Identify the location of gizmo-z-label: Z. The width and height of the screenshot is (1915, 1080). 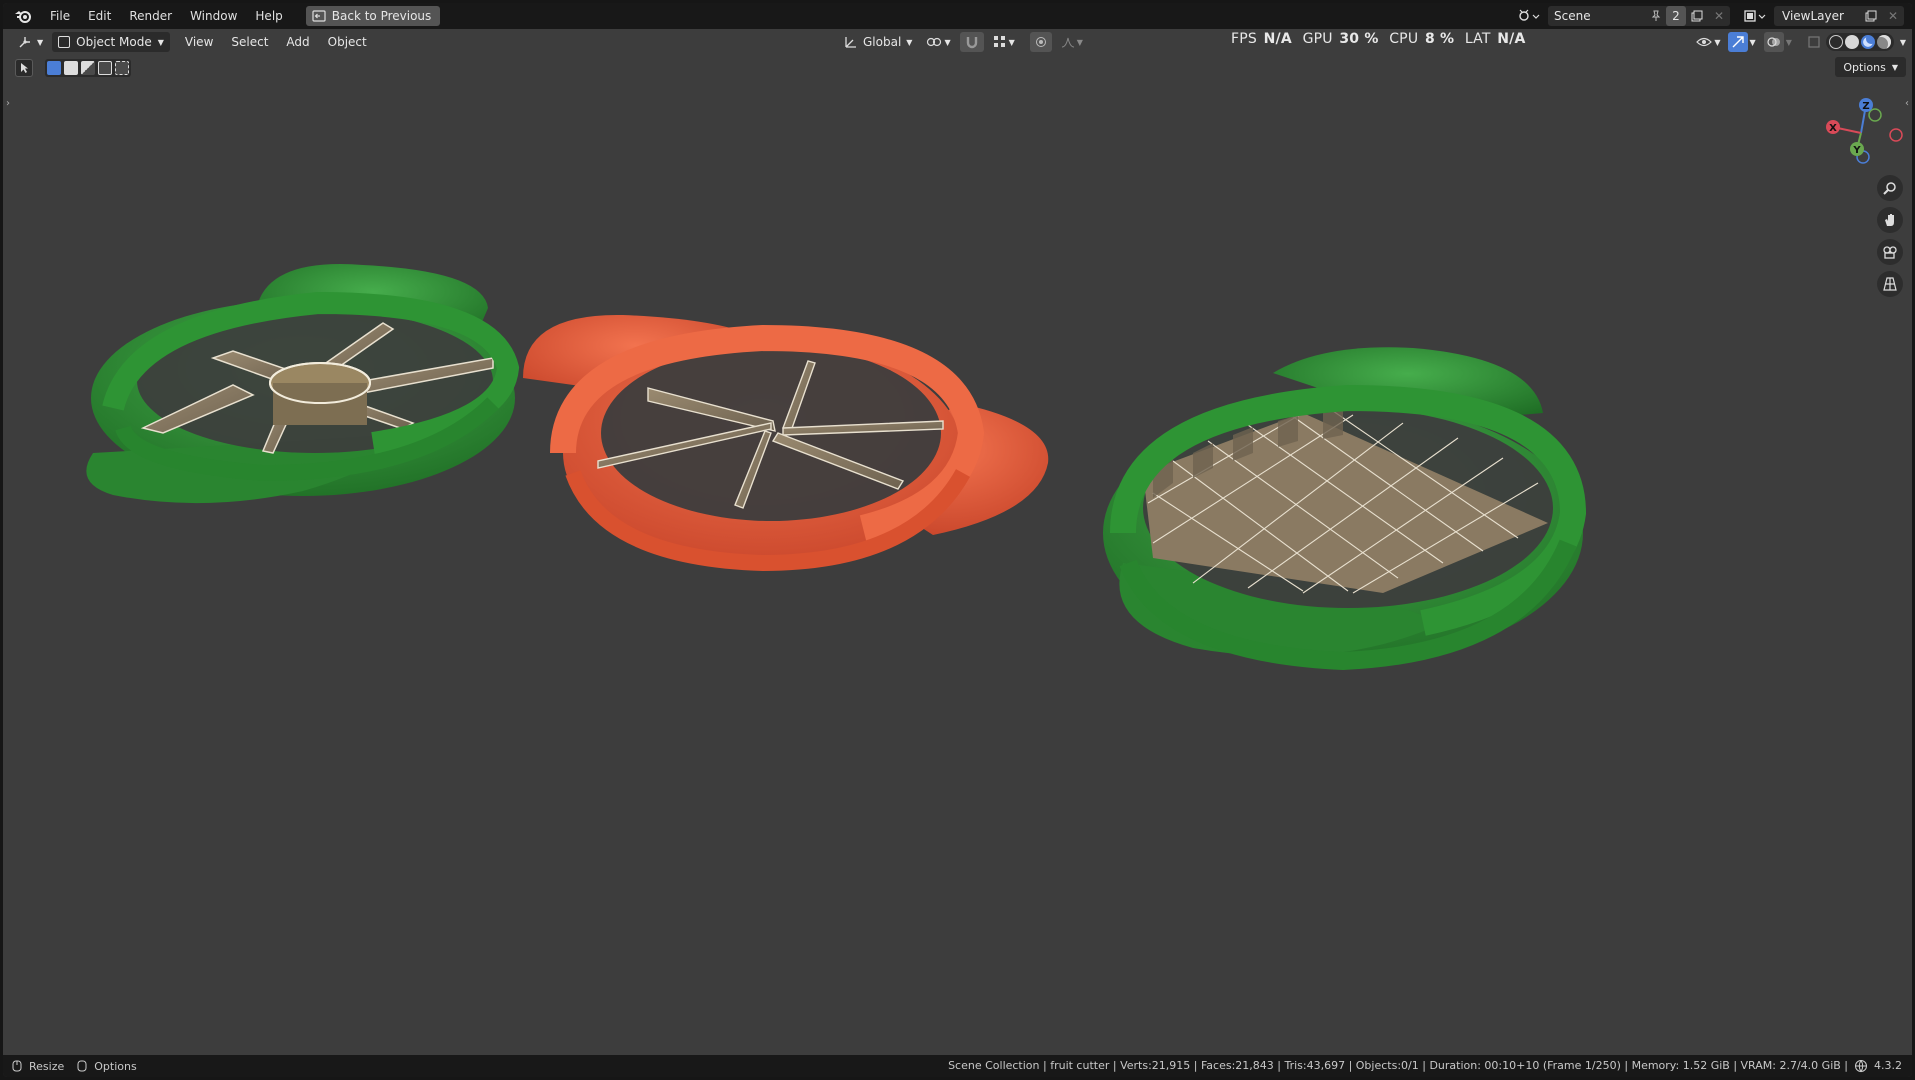
(1865, 106).